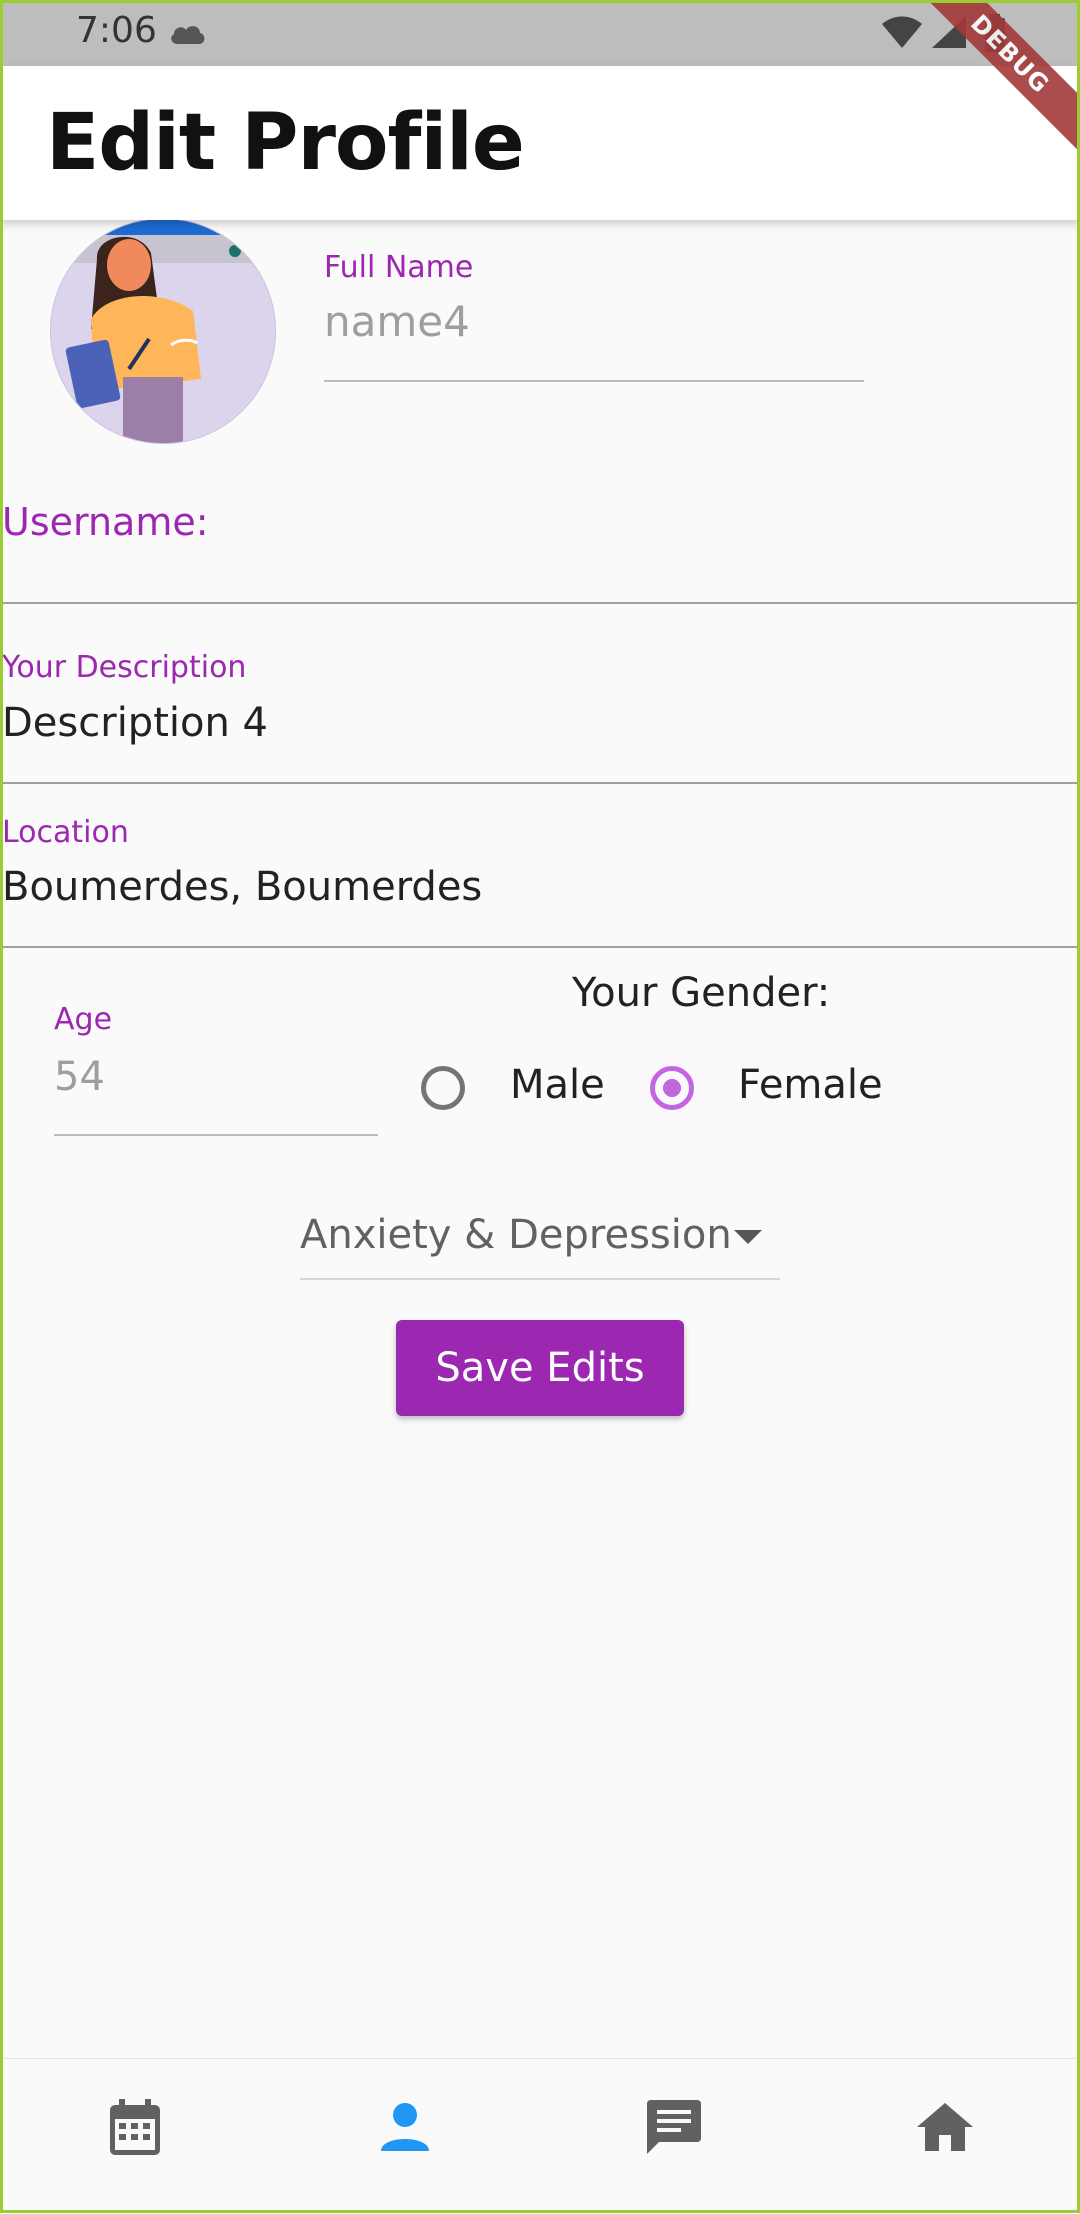 This screenshot has width=1080, height=2214. I want to click on nav-item-calendar, so click(135, 2127).